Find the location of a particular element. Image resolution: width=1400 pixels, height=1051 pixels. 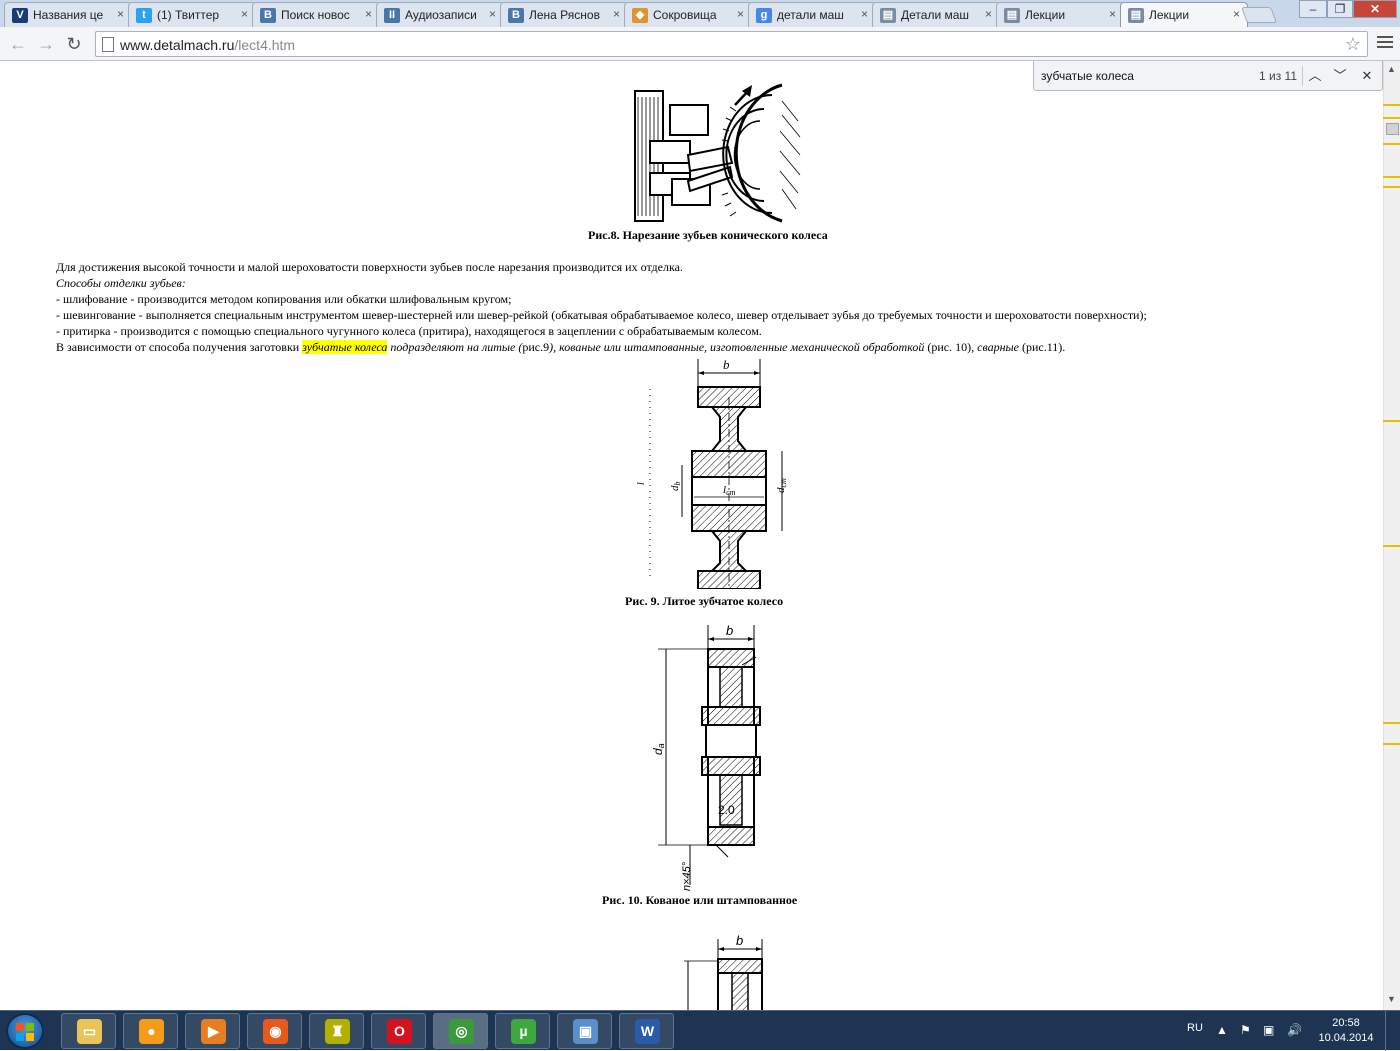

opera-icon: O is located at coordinates (399, 1031).